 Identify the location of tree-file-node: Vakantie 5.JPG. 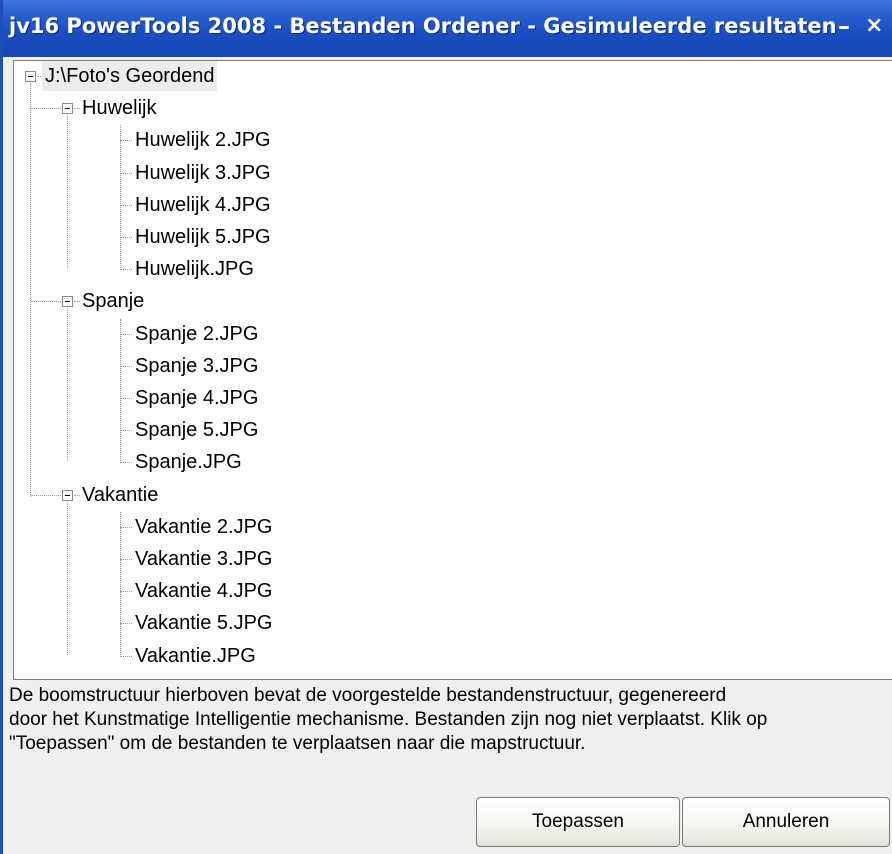
(203, 623).